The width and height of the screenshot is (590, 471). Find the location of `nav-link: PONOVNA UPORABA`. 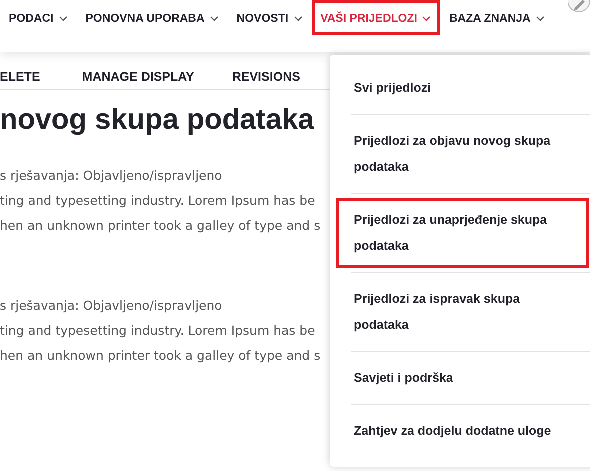

nav-link: PONOVNA UPORABA is located at coordinates (152, 17).